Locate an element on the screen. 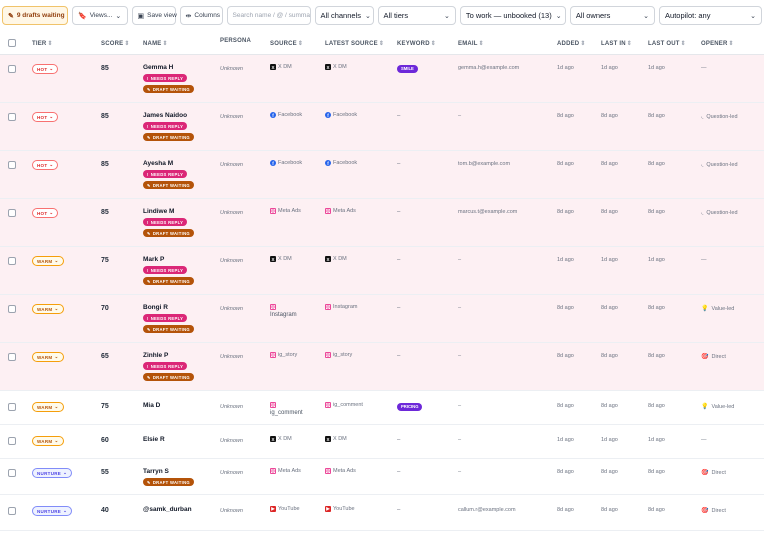 Image resolution: width=764 pixels, height=533 pixels. name-cell: Zinhle P ! NEEDS REPLY ✎ DRAFT WAITING is located at coordinates (168, 366).